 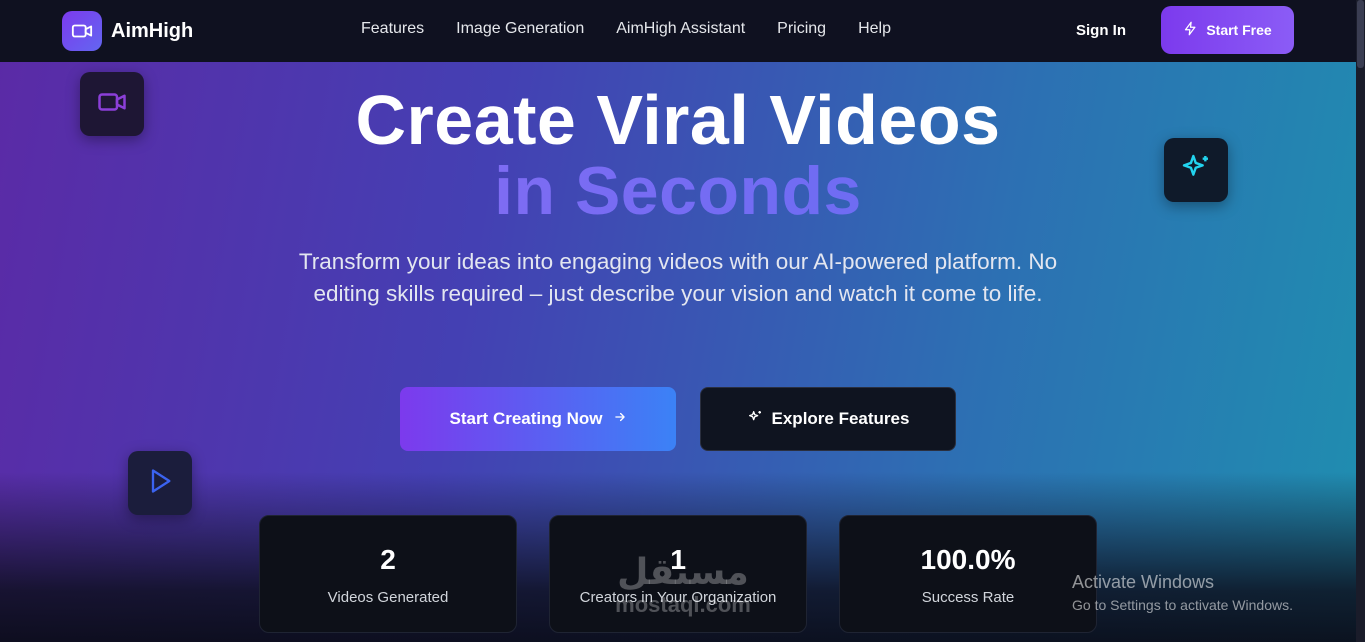 What do you see at coordinates (388, 597) in the screenshot?
I see `stat-label: Videos Generated` at bounding box center [388, 597].